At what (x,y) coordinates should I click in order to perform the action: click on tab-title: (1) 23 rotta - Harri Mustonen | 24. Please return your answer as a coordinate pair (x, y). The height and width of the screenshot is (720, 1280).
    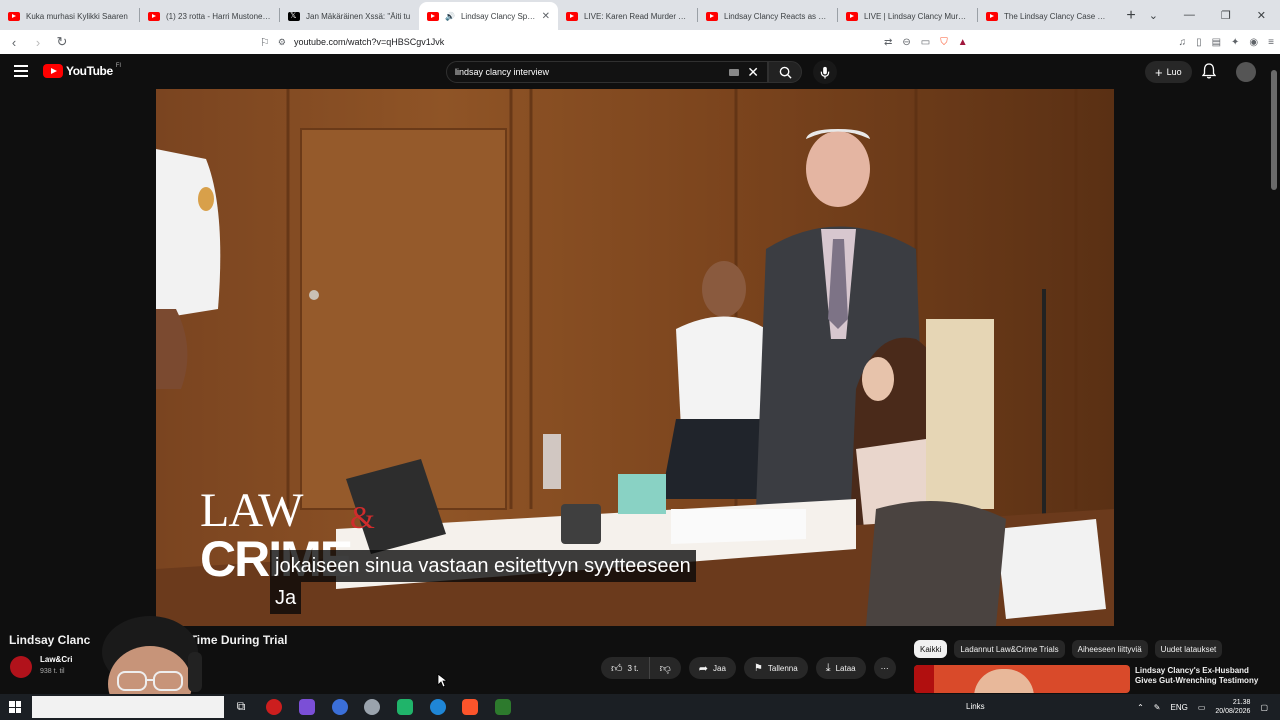
    Looking at the image, I should click on (218, 16).